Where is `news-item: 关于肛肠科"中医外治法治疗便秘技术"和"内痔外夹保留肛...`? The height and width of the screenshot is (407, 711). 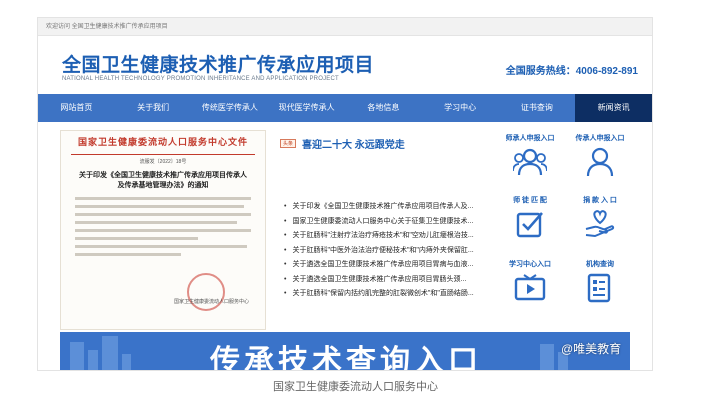 news-item: 关于肛肠科"中医外治法治疗便秘技术"和"内痔外夹保留肛... is located at coordinates (392, 251).